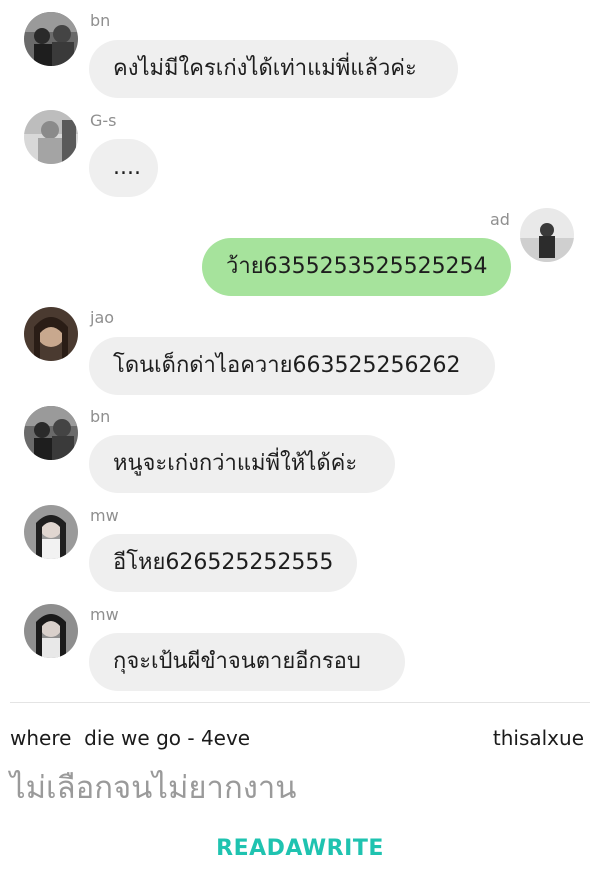 The image size is (600, 896). What do you see at coordinates (300, 702) in the screenshot?
I see `divider` at bounding box center [300, 702].